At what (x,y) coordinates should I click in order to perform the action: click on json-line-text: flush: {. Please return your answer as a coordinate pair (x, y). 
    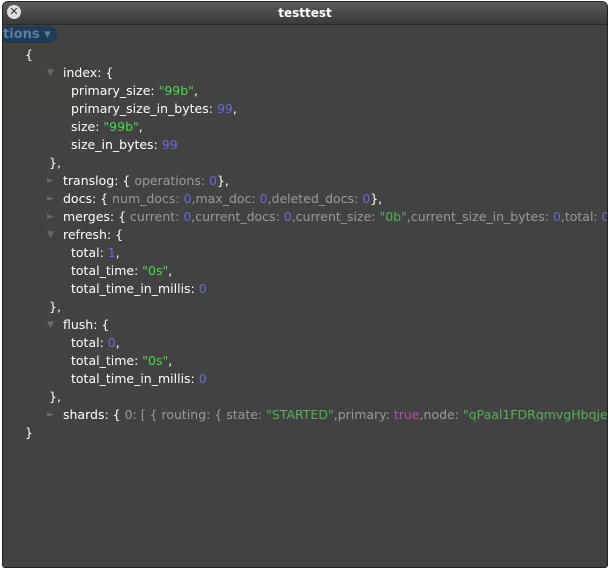
    Looking at the image, I should click on (86, 325).